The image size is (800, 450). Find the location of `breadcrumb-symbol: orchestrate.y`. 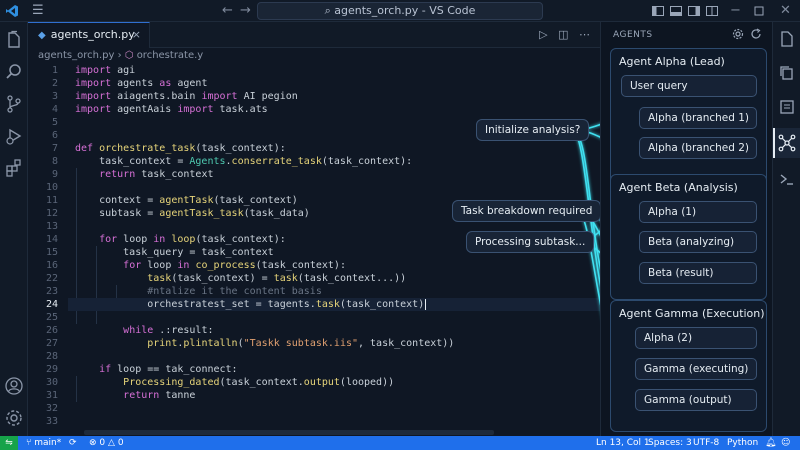

breadcrumb-symbol: orchestrate.y is located at coordinates (170, 55).